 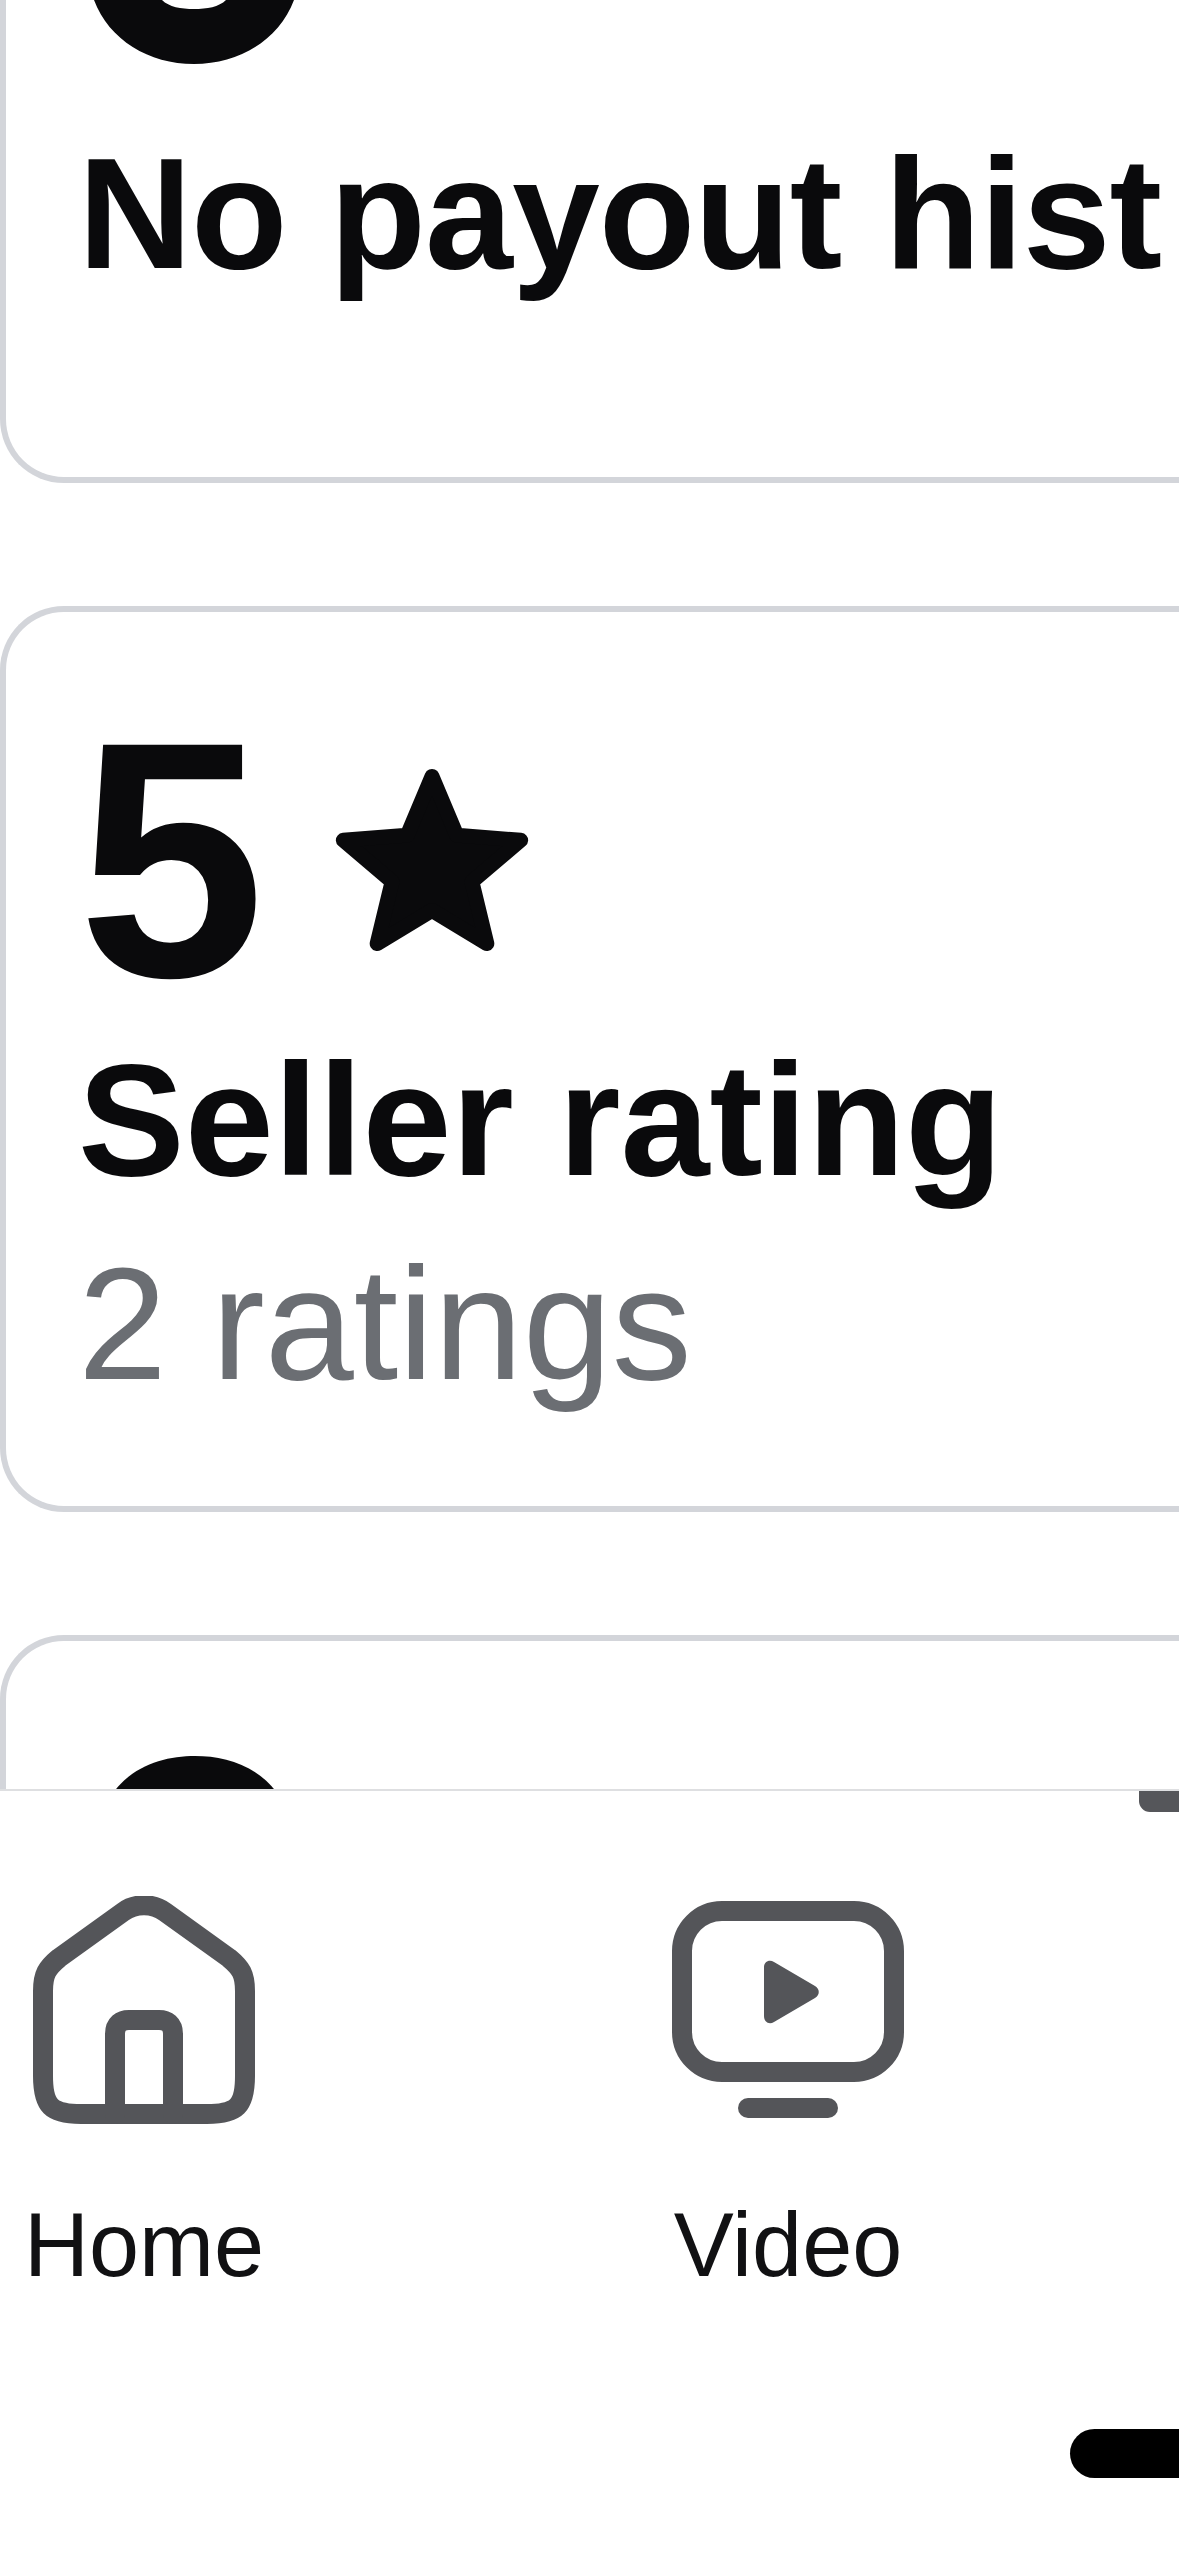 What do you see at coordinates (171, 859) in the screenshot?
I see `rating-value: 5` at bounding box center [171, 859].